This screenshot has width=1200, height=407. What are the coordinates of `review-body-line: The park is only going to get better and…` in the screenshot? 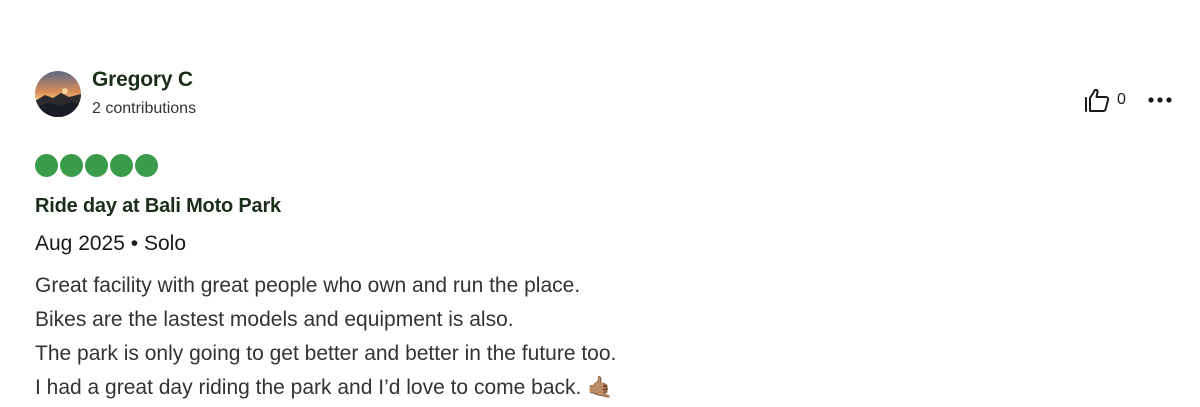 It's located at (326, 353).